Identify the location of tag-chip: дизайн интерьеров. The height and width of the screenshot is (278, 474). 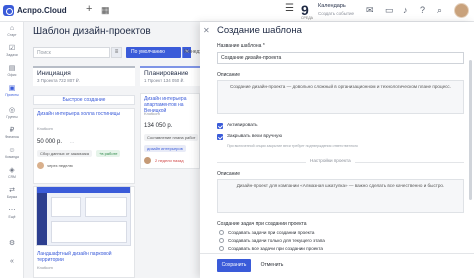
(165, 148).